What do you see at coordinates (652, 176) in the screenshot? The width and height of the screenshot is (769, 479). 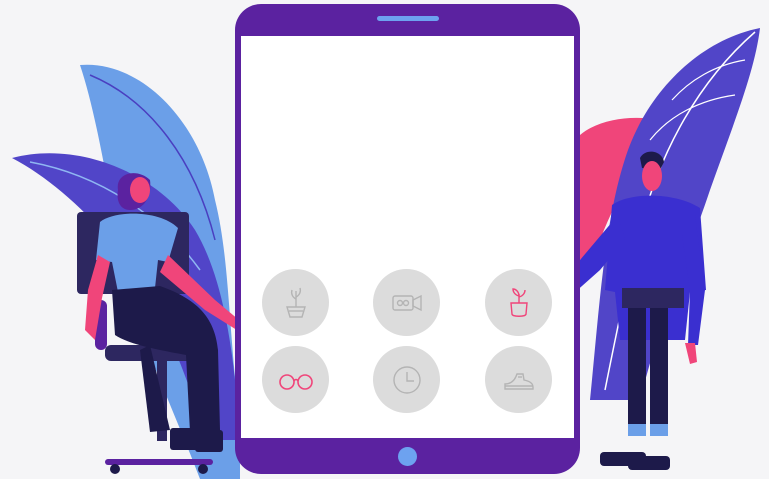 I see `man-face` at bounding box center [652, 176].